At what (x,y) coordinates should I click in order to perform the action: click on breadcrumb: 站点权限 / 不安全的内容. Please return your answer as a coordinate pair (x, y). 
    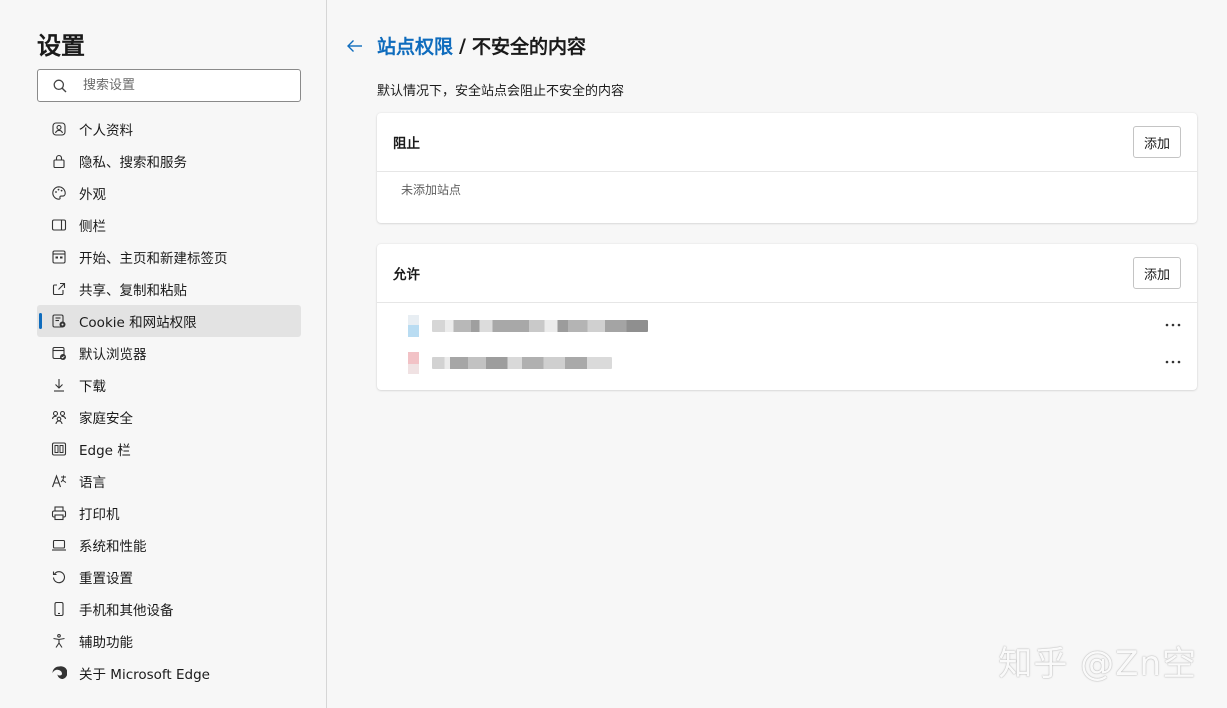
    Looking at the image, I should click on (465, 45).